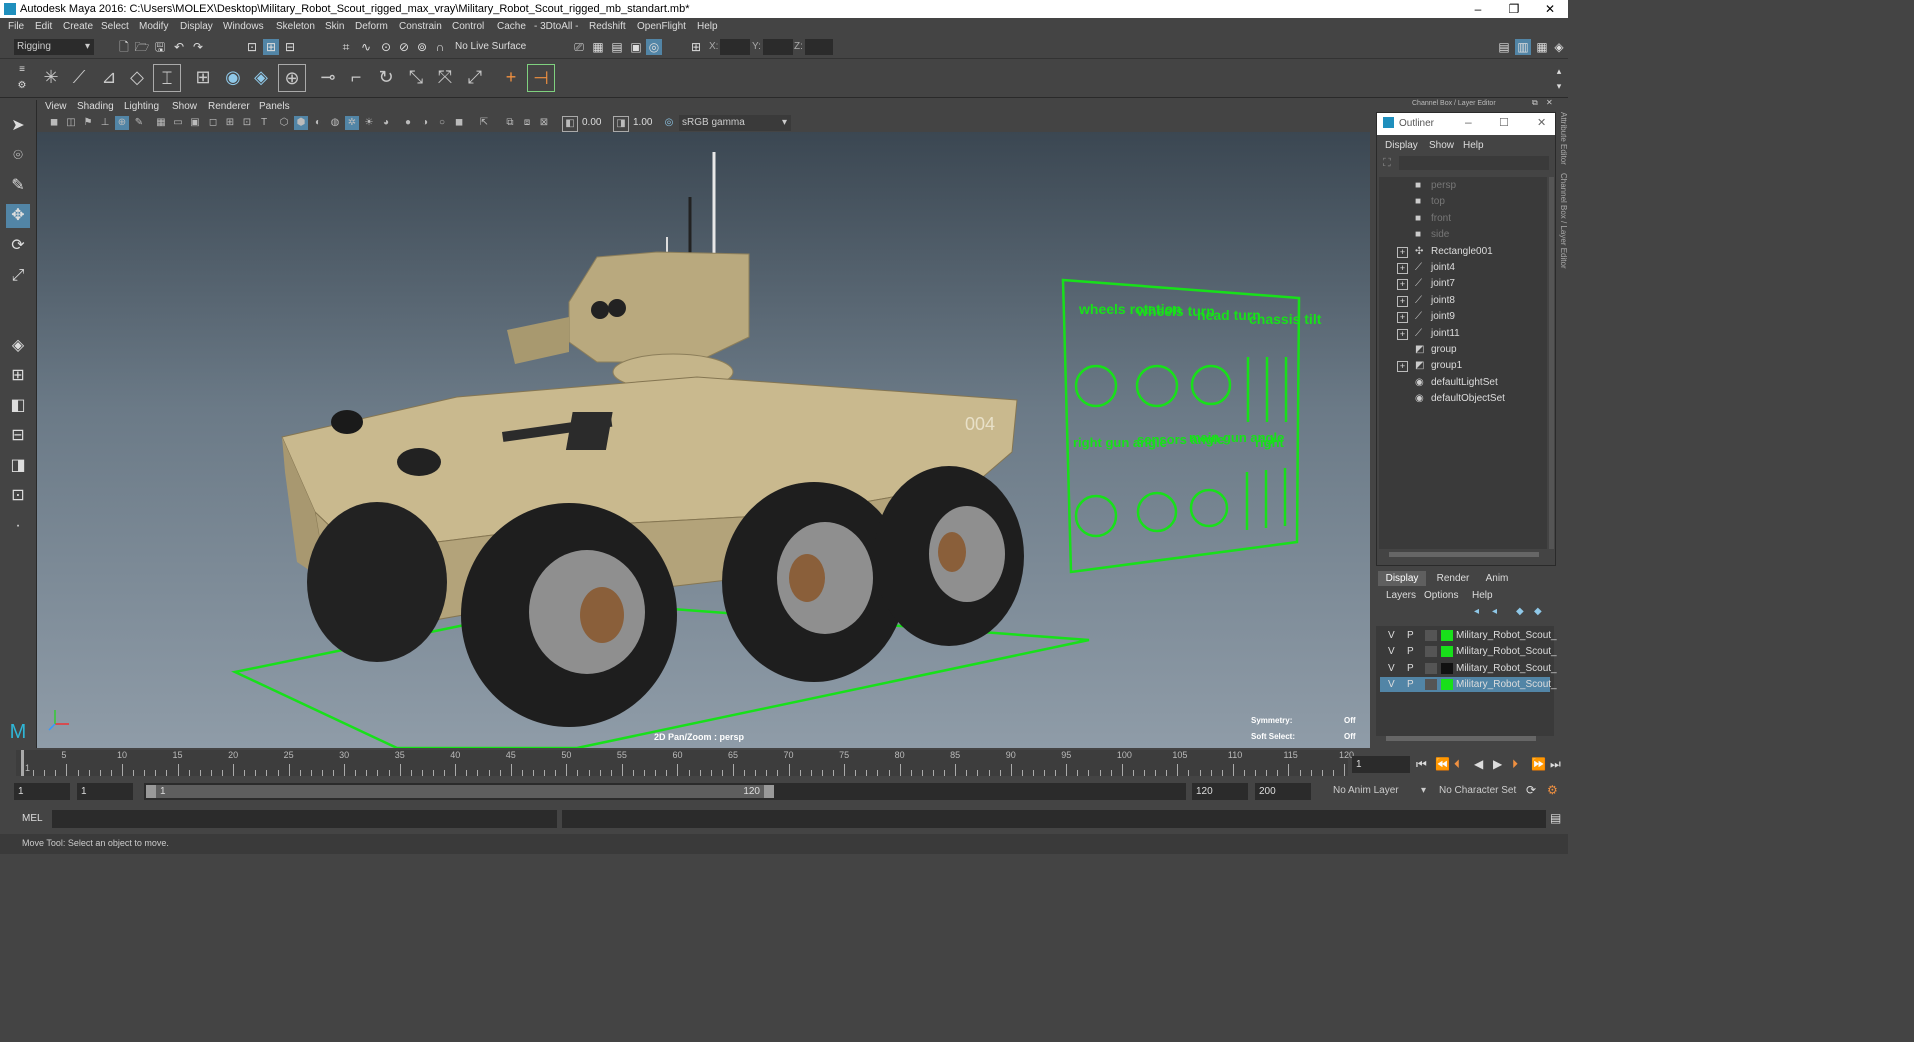  Describe the element at coordinates (1464, 399) in the screenshot. I see `outliner-item: ◉ defaultObjectSet` at that location.